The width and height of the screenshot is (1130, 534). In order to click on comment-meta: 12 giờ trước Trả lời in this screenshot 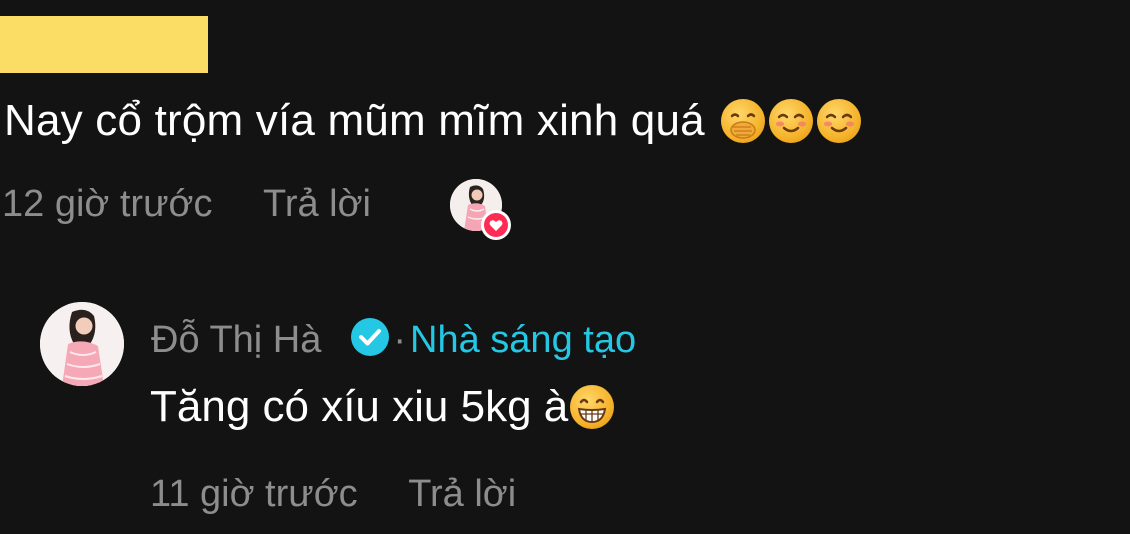, I will do `click(186, 204)`.